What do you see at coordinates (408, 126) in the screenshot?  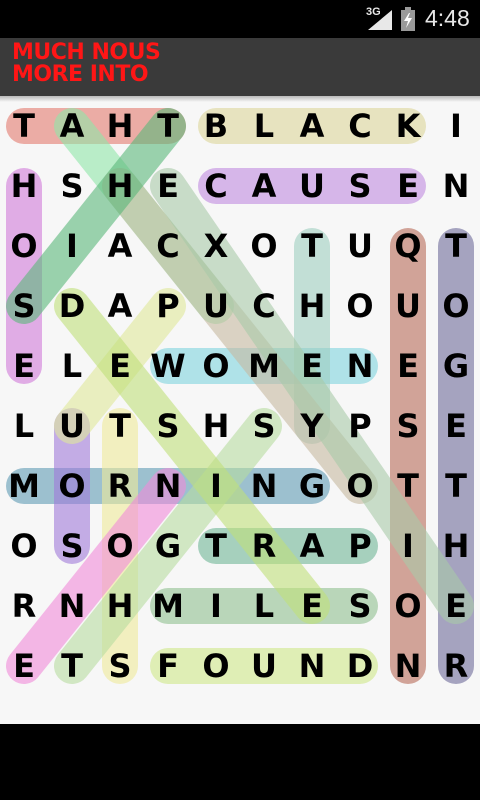 I see `letter-cell: K` at bounding box center [408, 126].